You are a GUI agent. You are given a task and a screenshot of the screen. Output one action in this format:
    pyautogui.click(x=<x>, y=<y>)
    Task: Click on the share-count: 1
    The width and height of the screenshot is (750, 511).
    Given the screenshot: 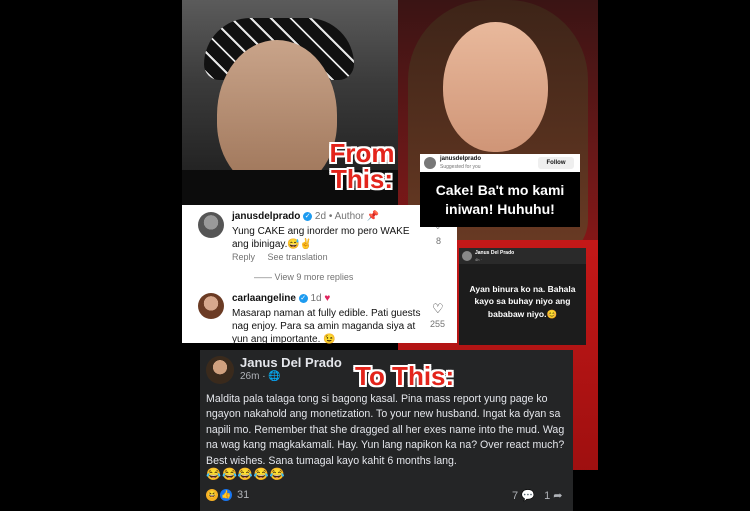 What is the action you would take?
    pyautogui.click(x=547, y=496)
    